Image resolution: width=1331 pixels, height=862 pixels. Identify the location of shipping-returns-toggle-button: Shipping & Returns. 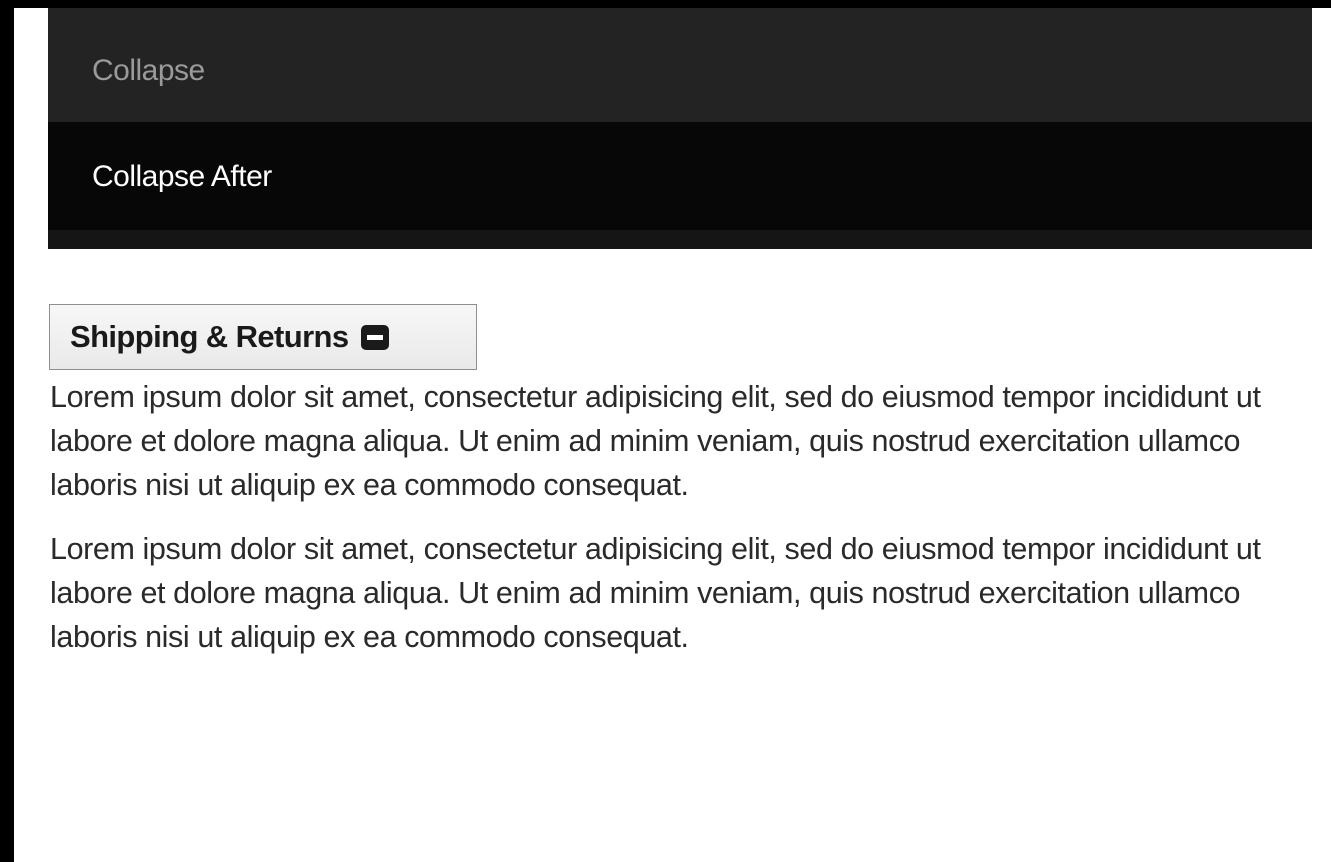
(263, 337).